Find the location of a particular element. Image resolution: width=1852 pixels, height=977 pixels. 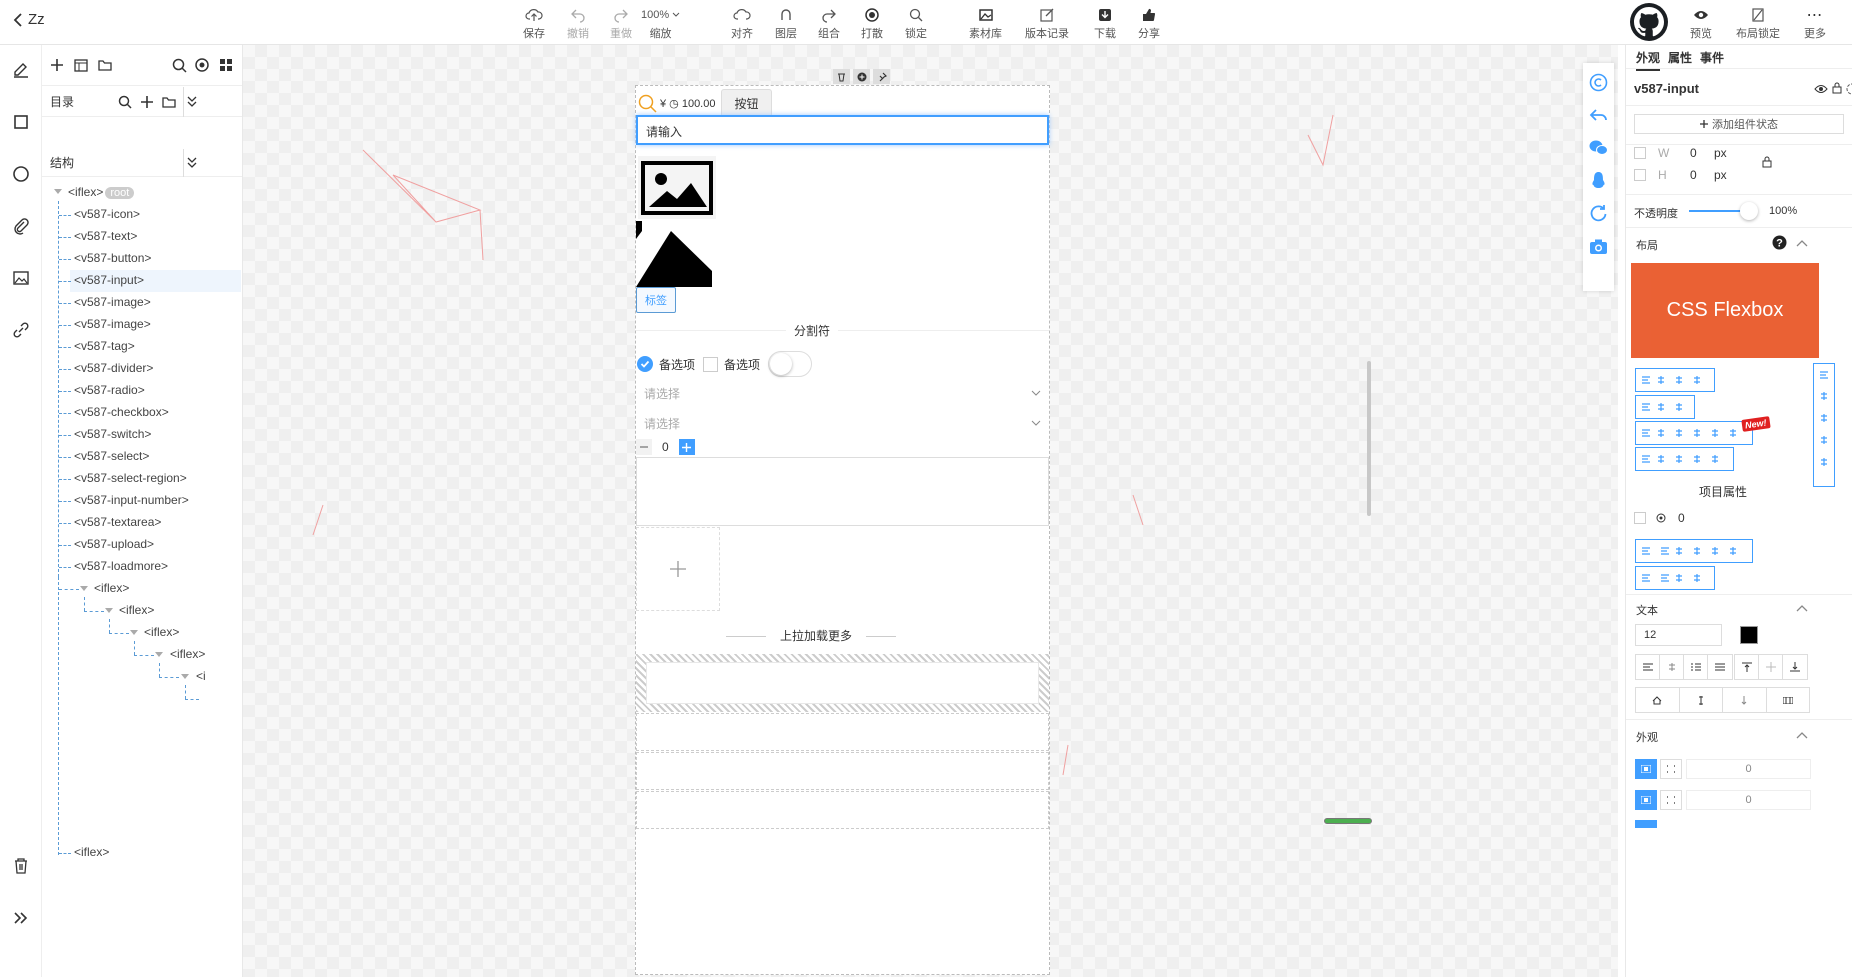

w-checkbox is located at coordinates (1640, 153).